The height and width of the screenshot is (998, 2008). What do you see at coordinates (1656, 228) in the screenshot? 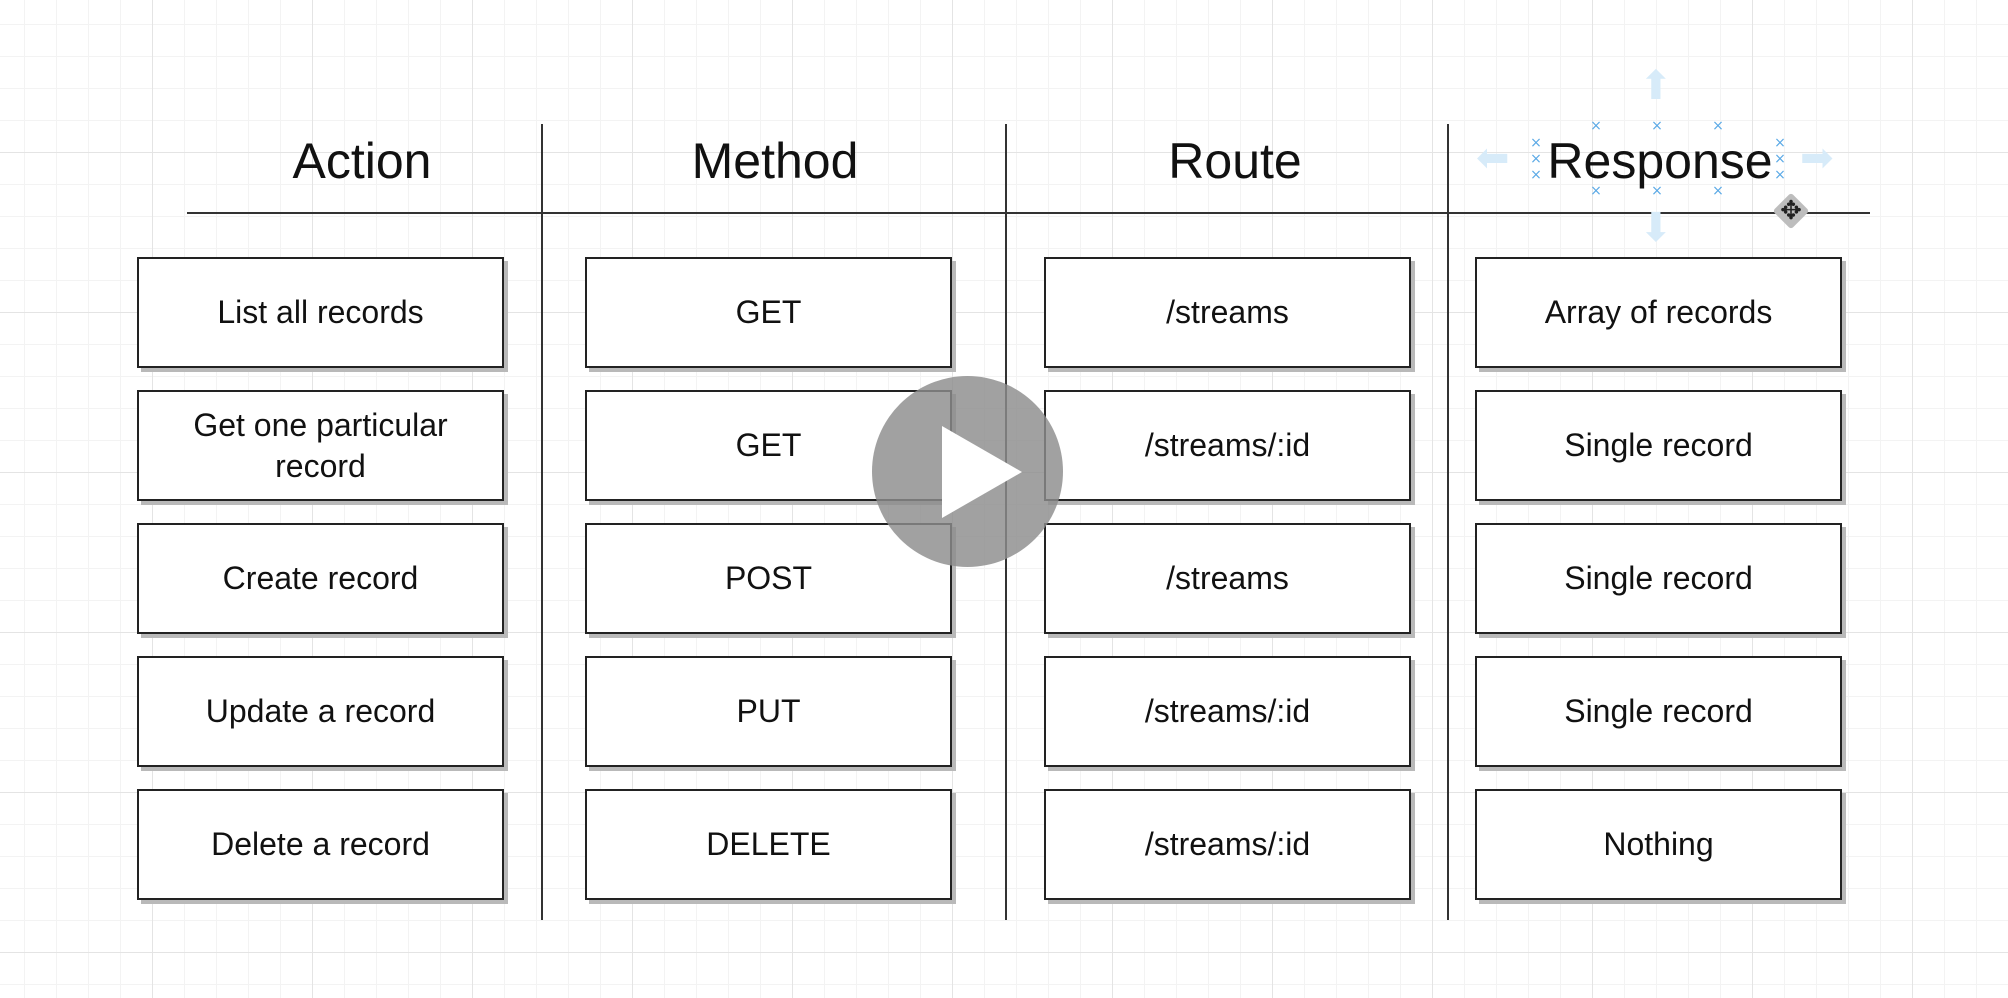
I see `arrow-down-icon: ⬇` at bounding box center [1656, 228].